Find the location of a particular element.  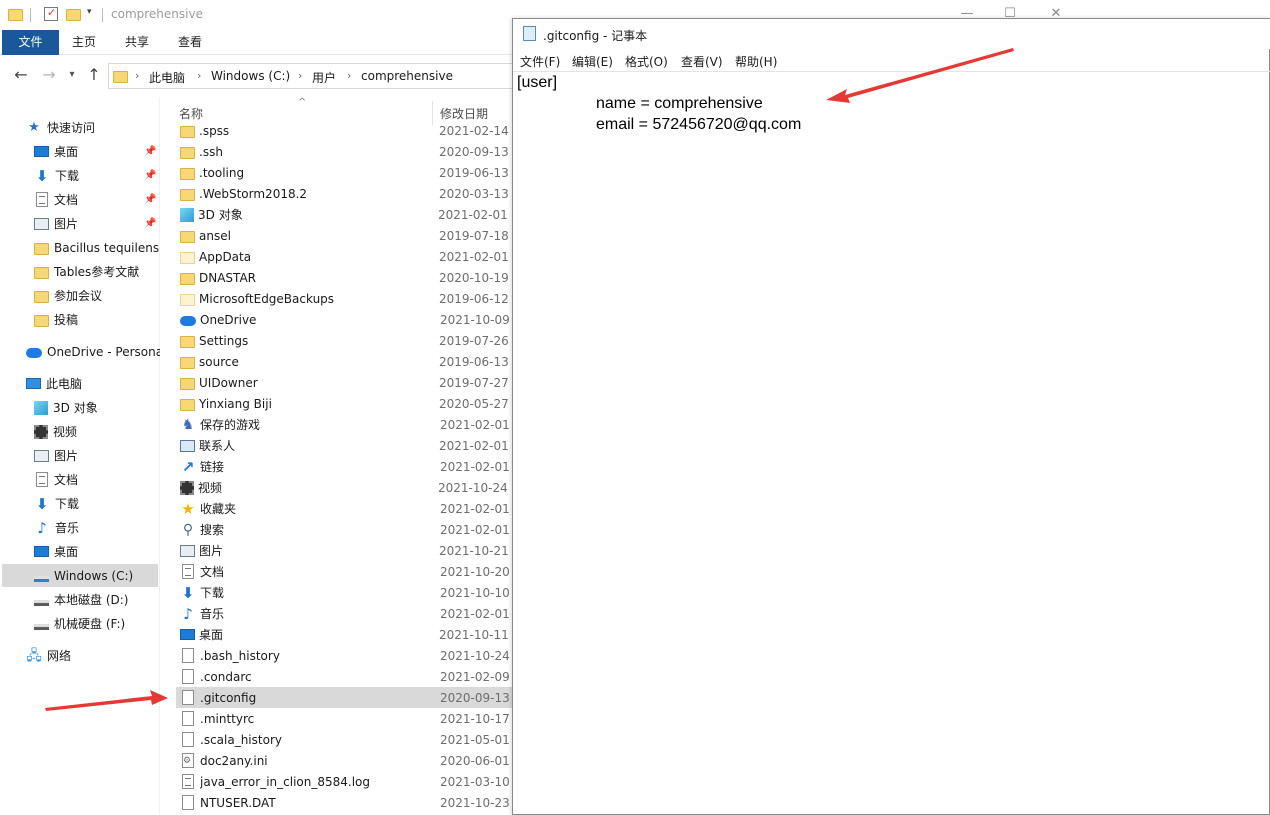

breadcrumb-users: 用户 is located at coordinates (324, 77).